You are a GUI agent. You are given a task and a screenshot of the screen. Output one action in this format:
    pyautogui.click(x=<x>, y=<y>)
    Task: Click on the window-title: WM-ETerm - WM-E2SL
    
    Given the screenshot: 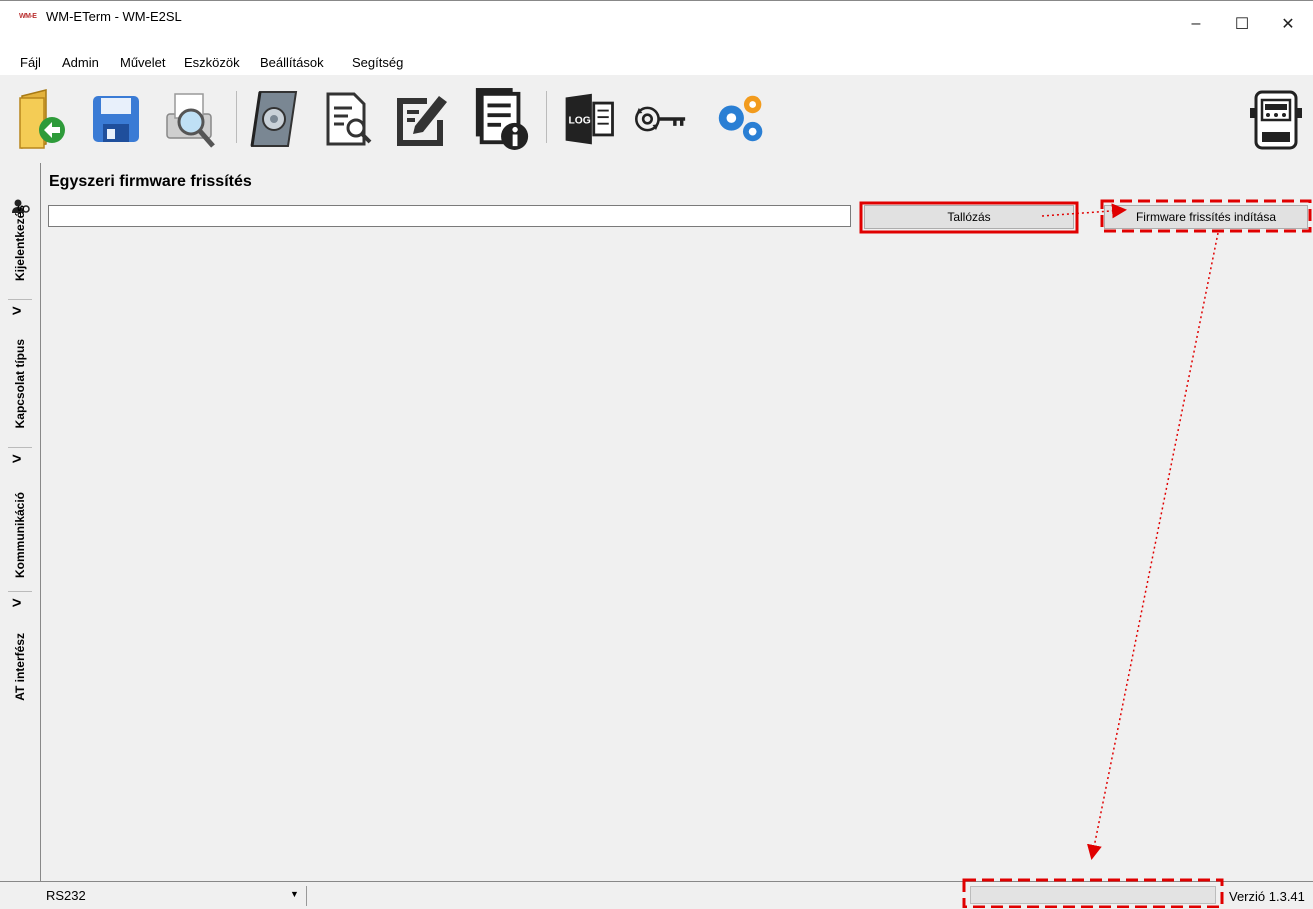 What is the action you would take?
    pyautogui.click(x=114, y=16)
    